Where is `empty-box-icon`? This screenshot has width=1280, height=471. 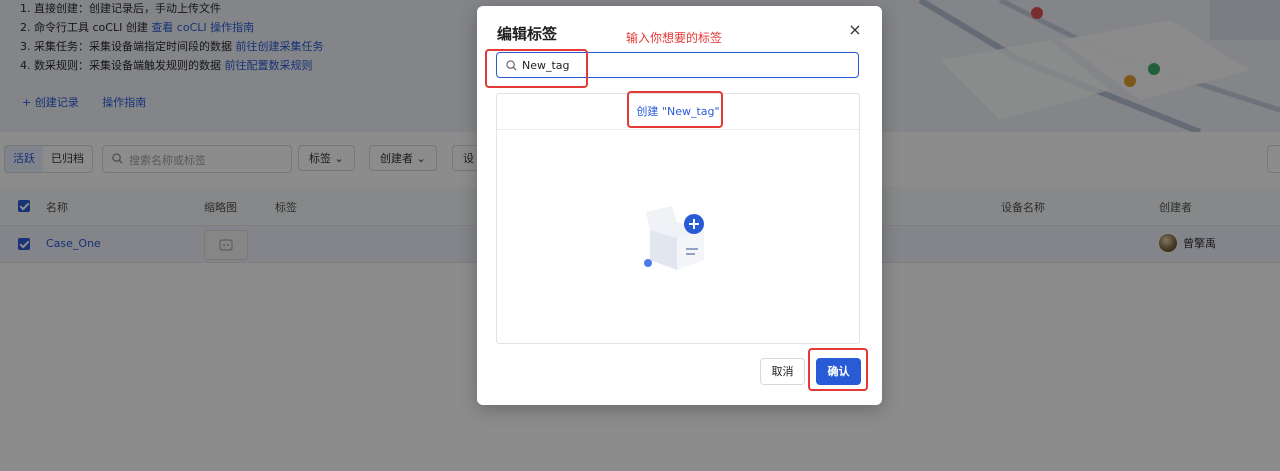 empty-box-icon is located at coordinates (674, 238).